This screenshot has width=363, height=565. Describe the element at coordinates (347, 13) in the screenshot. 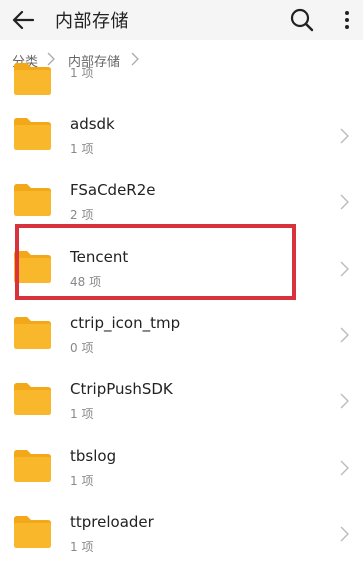

I see `more-vertical-icon` at that location.